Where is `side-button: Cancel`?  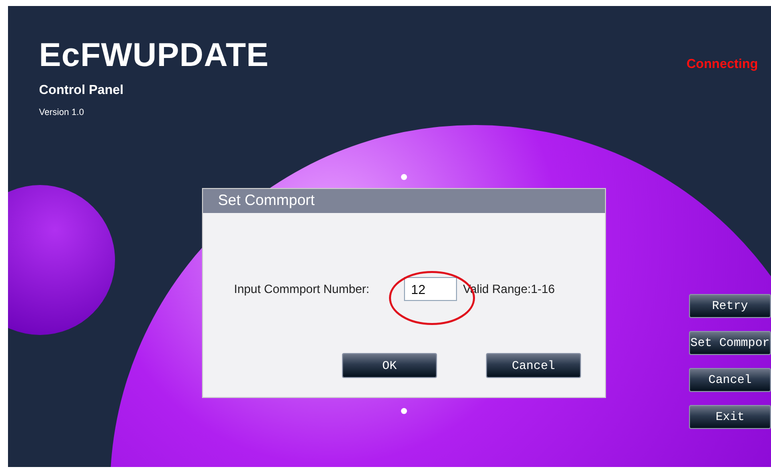 side-button: Cancel is located at coordinates (730, 380).